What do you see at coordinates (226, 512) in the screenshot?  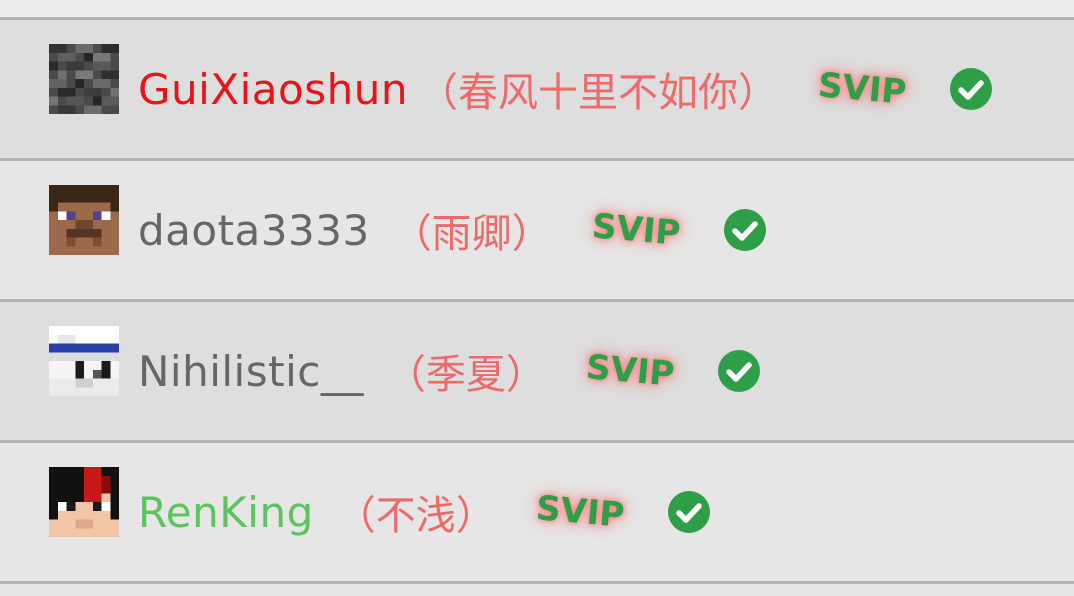 I see `username: RenKing` at bounding box center [226, 512].